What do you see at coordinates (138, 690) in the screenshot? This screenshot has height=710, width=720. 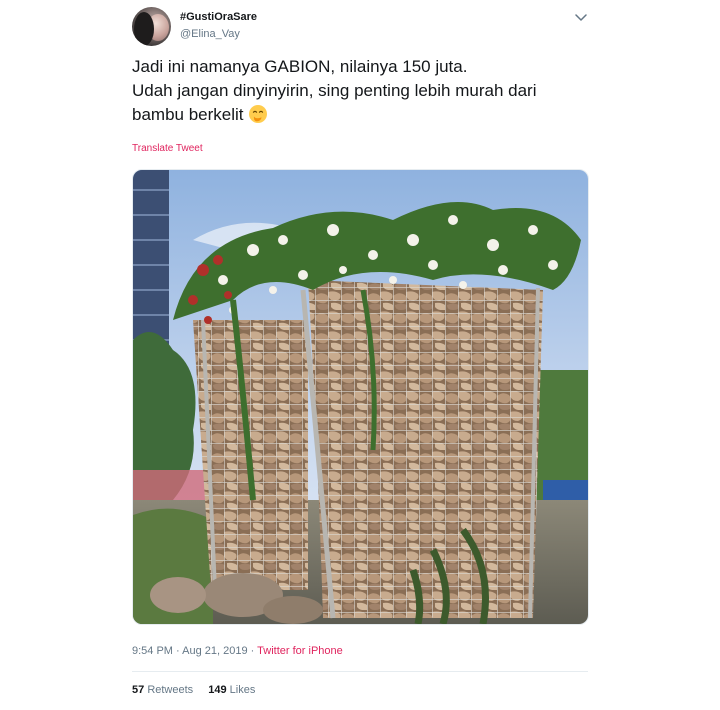 I see `retweets-count: 57` at bounding box center [138, 690].